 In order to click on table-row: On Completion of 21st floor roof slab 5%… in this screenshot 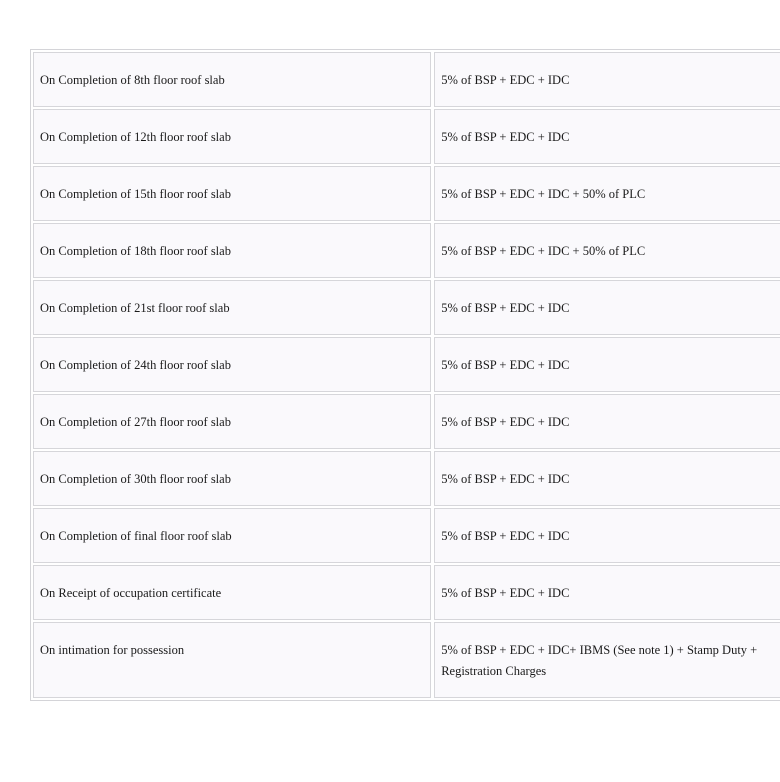, I will do `click(406, 307)`.